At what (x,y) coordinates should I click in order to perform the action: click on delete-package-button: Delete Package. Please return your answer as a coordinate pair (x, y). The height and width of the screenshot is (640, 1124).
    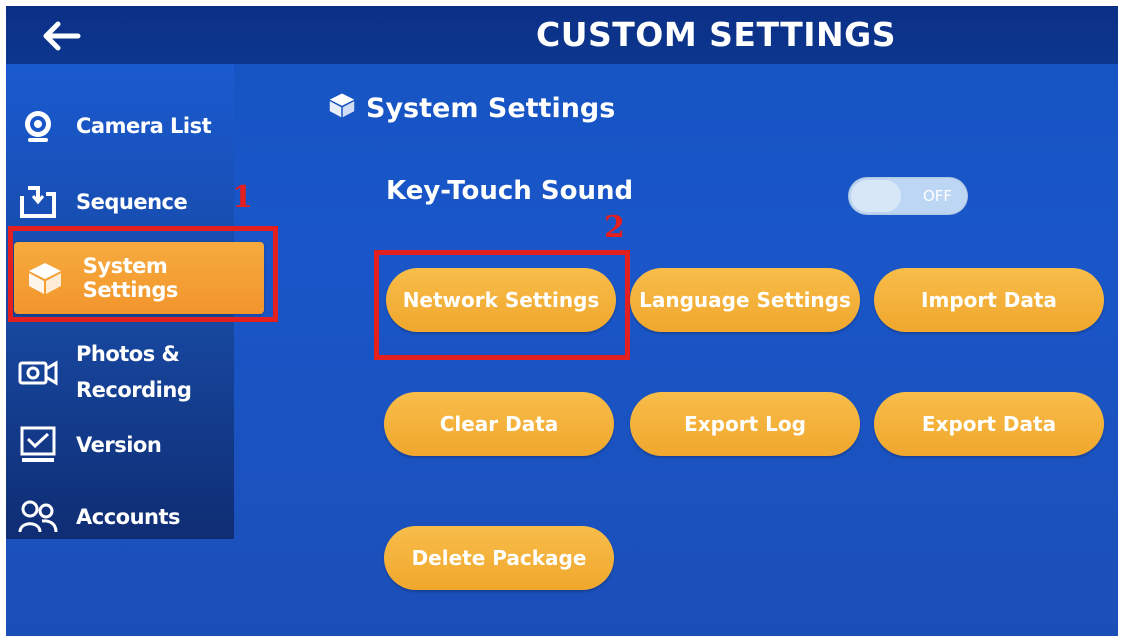
    Looking at the image, I should click on (499, 558).